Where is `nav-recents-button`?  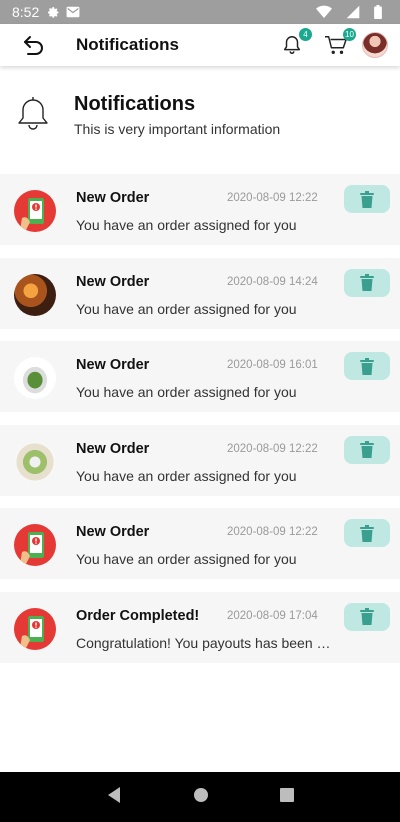 nav-recents-button is located at coordinates (287, 797).